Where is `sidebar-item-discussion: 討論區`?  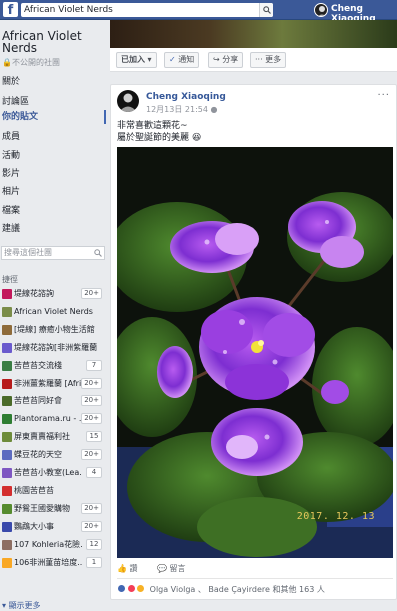
sidebar-item-discussion: 討論區 is located at coordinates (54, 102).